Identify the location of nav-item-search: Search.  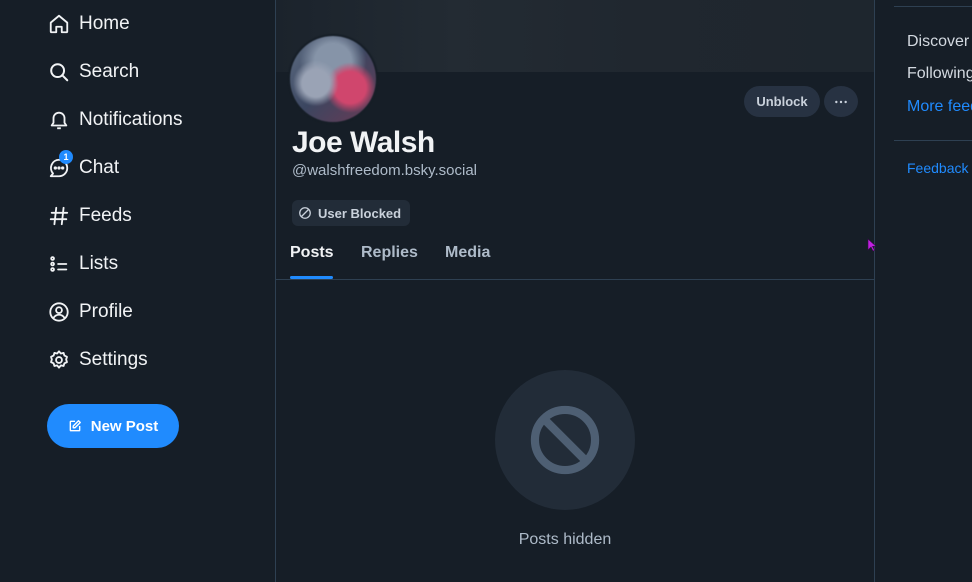
(93, 72).